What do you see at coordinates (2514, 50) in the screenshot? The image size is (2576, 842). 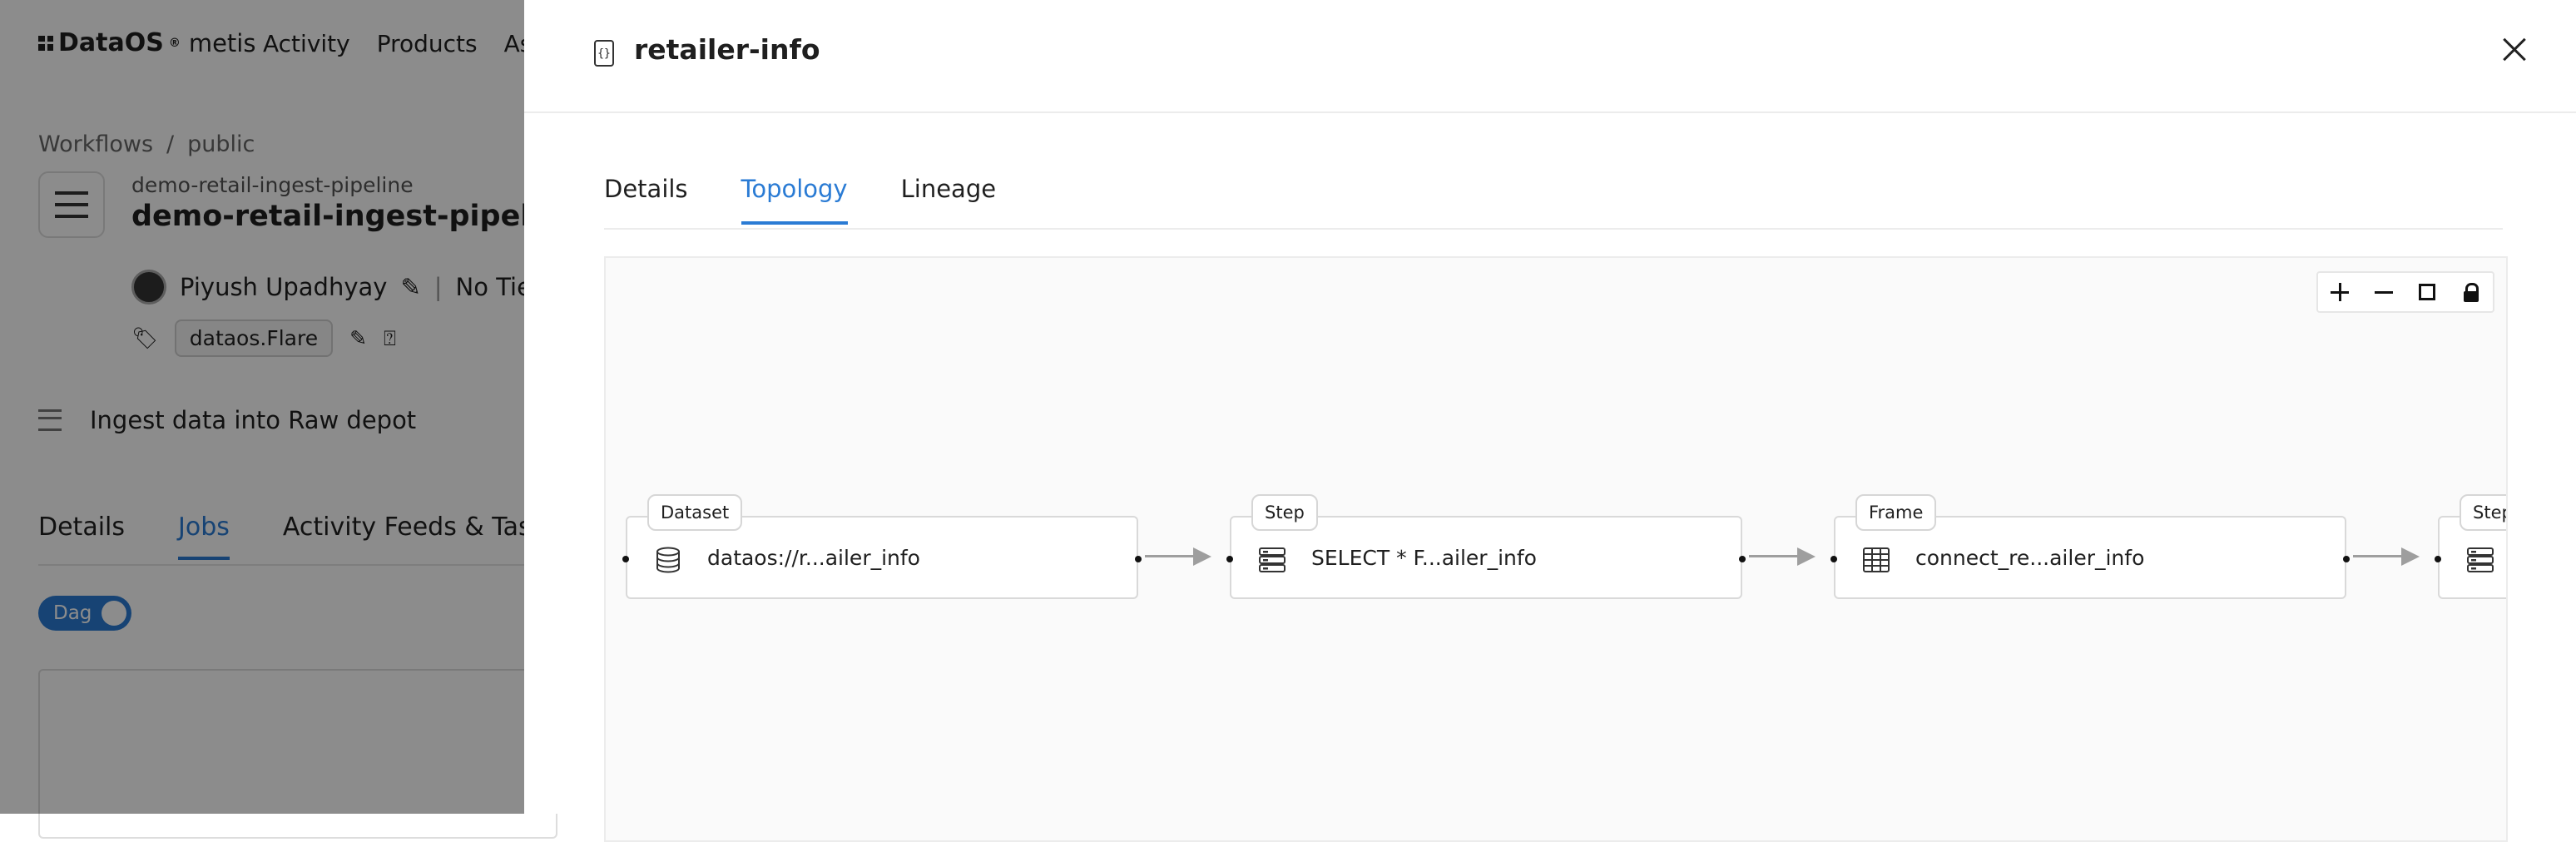 I see `close-icon` at bounding box center [2514, 50].